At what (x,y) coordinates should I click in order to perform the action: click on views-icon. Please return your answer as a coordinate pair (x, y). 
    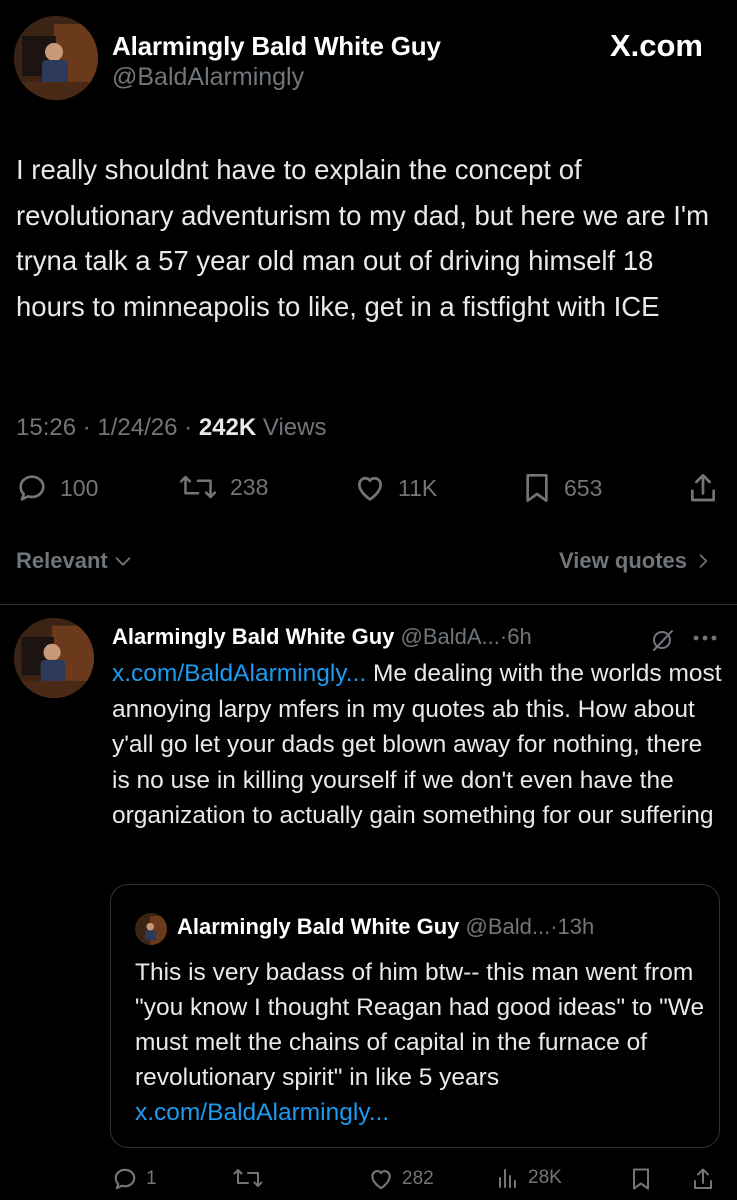
    Looking at the image, I should click on (507, 1178).